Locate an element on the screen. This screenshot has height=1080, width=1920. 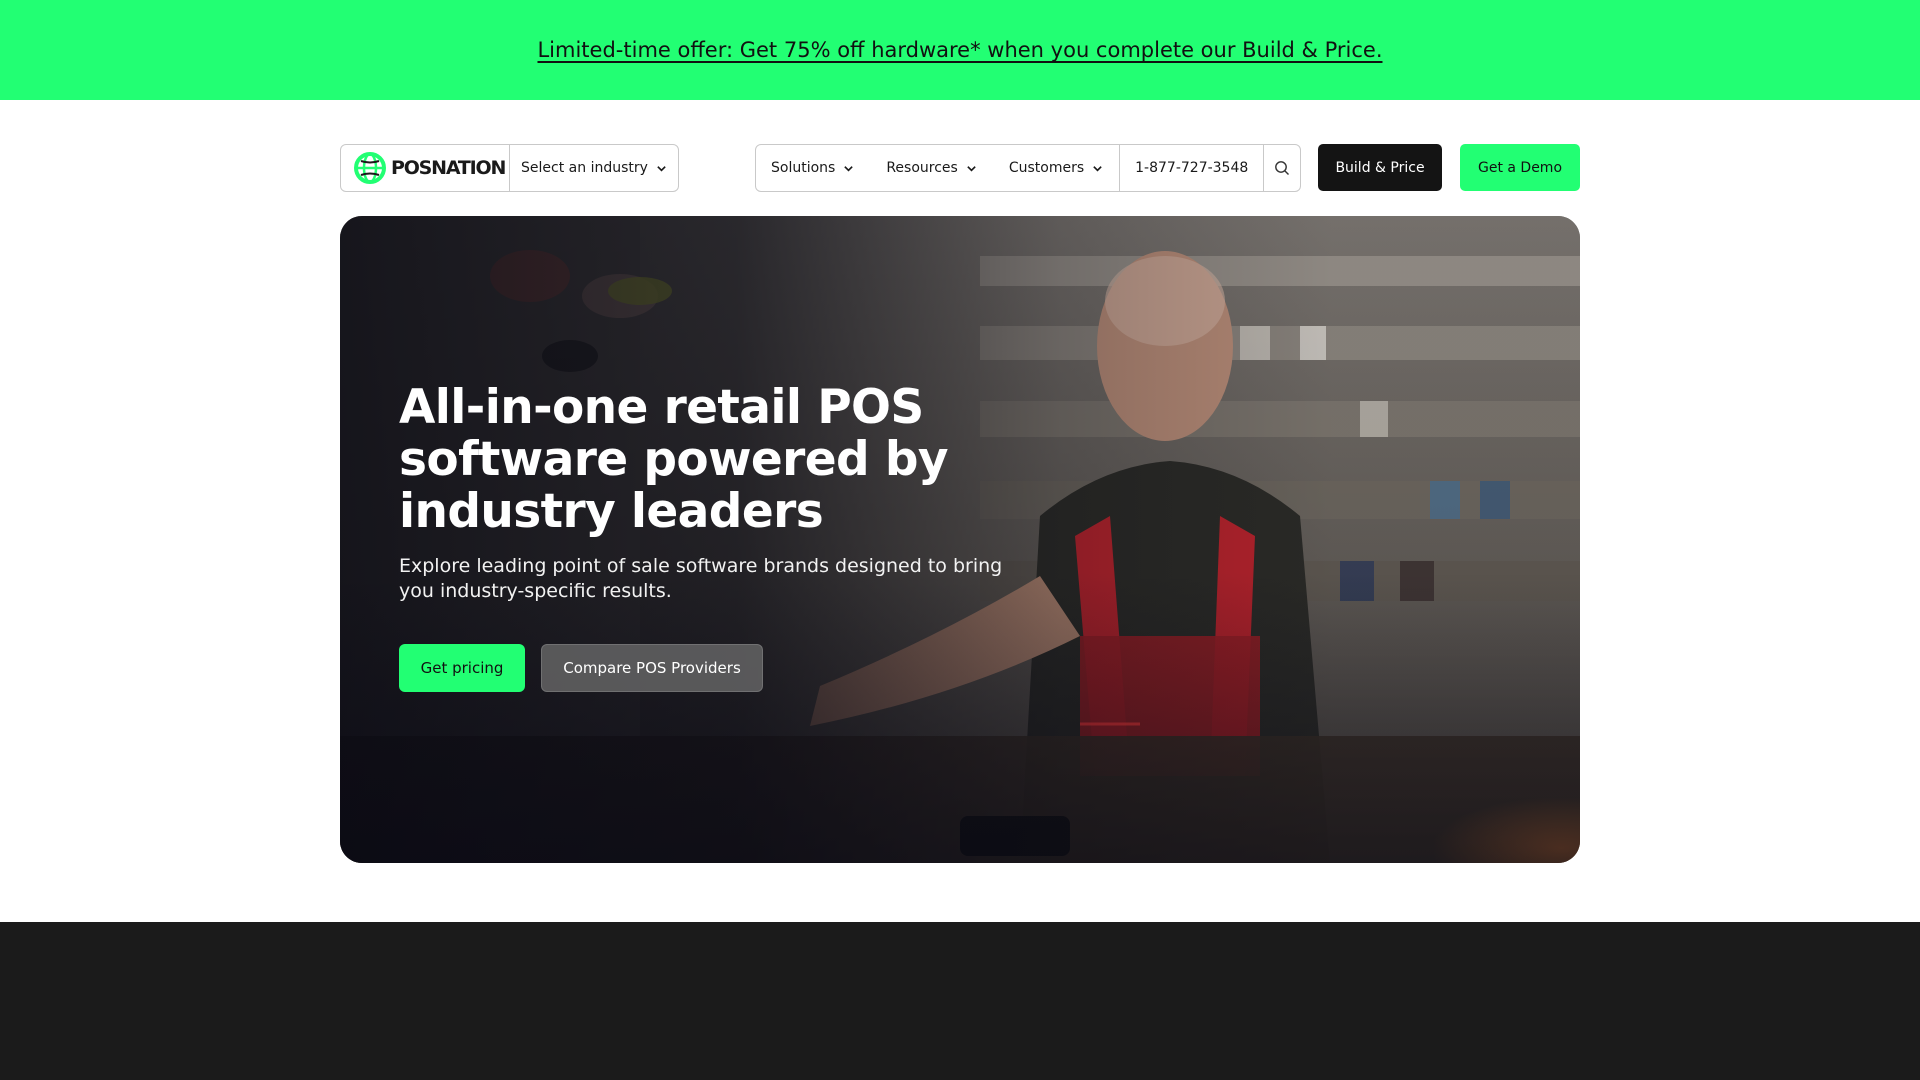
posnation-globe-icon is located at coordinates (370, 168).